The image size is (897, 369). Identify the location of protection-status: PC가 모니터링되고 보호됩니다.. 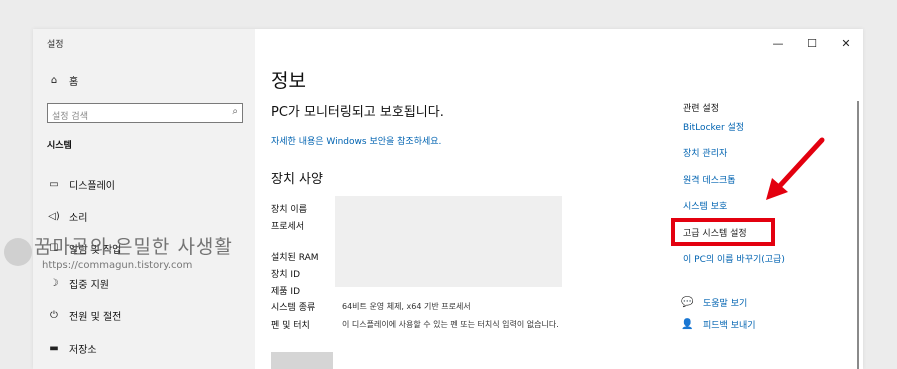
(357, 112).